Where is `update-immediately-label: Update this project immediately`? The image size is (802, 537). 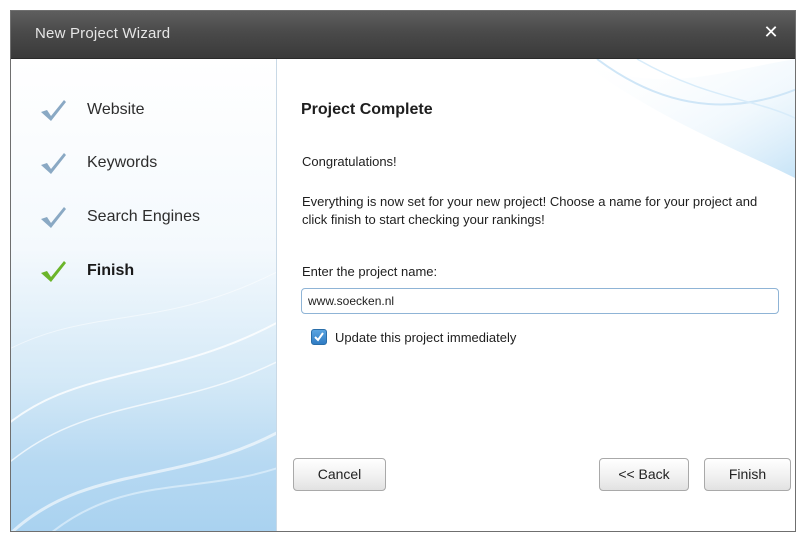 update-immediately-label: Update this project immediately is located at coordinates (426, 337).